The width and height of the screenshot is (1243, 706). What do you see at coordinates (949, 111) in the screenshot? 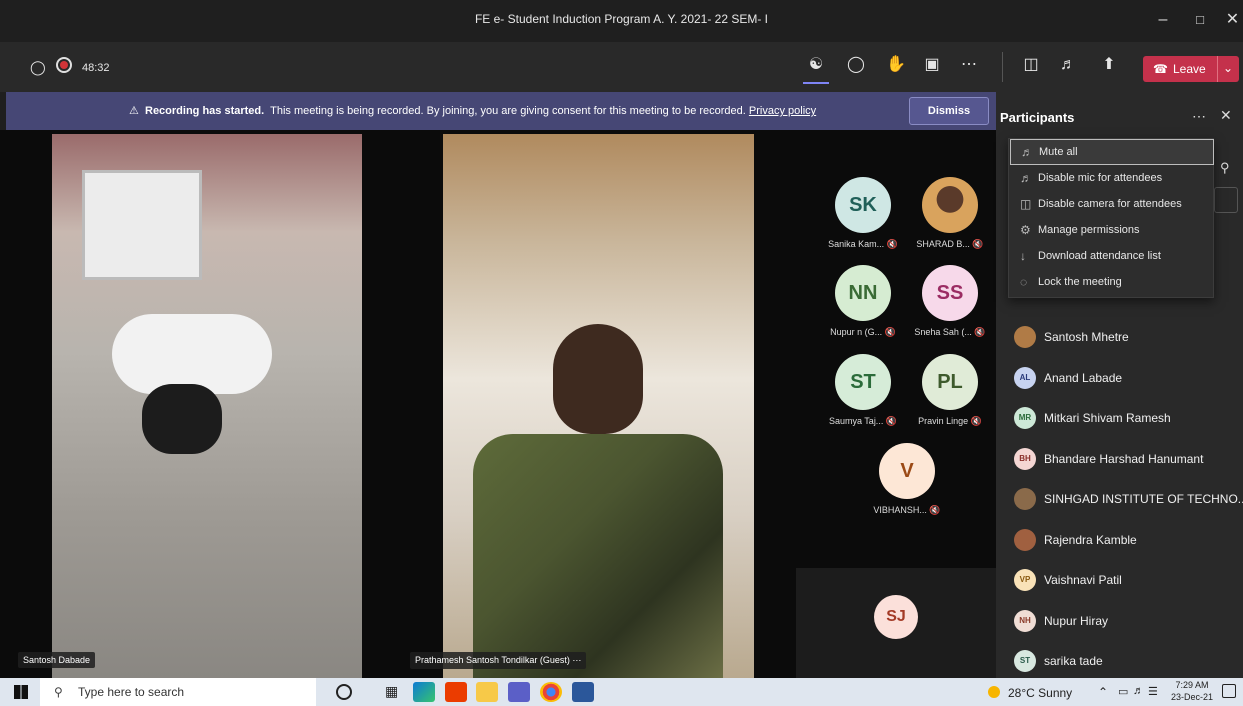
I see `dismiss-button: Dismiss` at bounding box center [949, 111].